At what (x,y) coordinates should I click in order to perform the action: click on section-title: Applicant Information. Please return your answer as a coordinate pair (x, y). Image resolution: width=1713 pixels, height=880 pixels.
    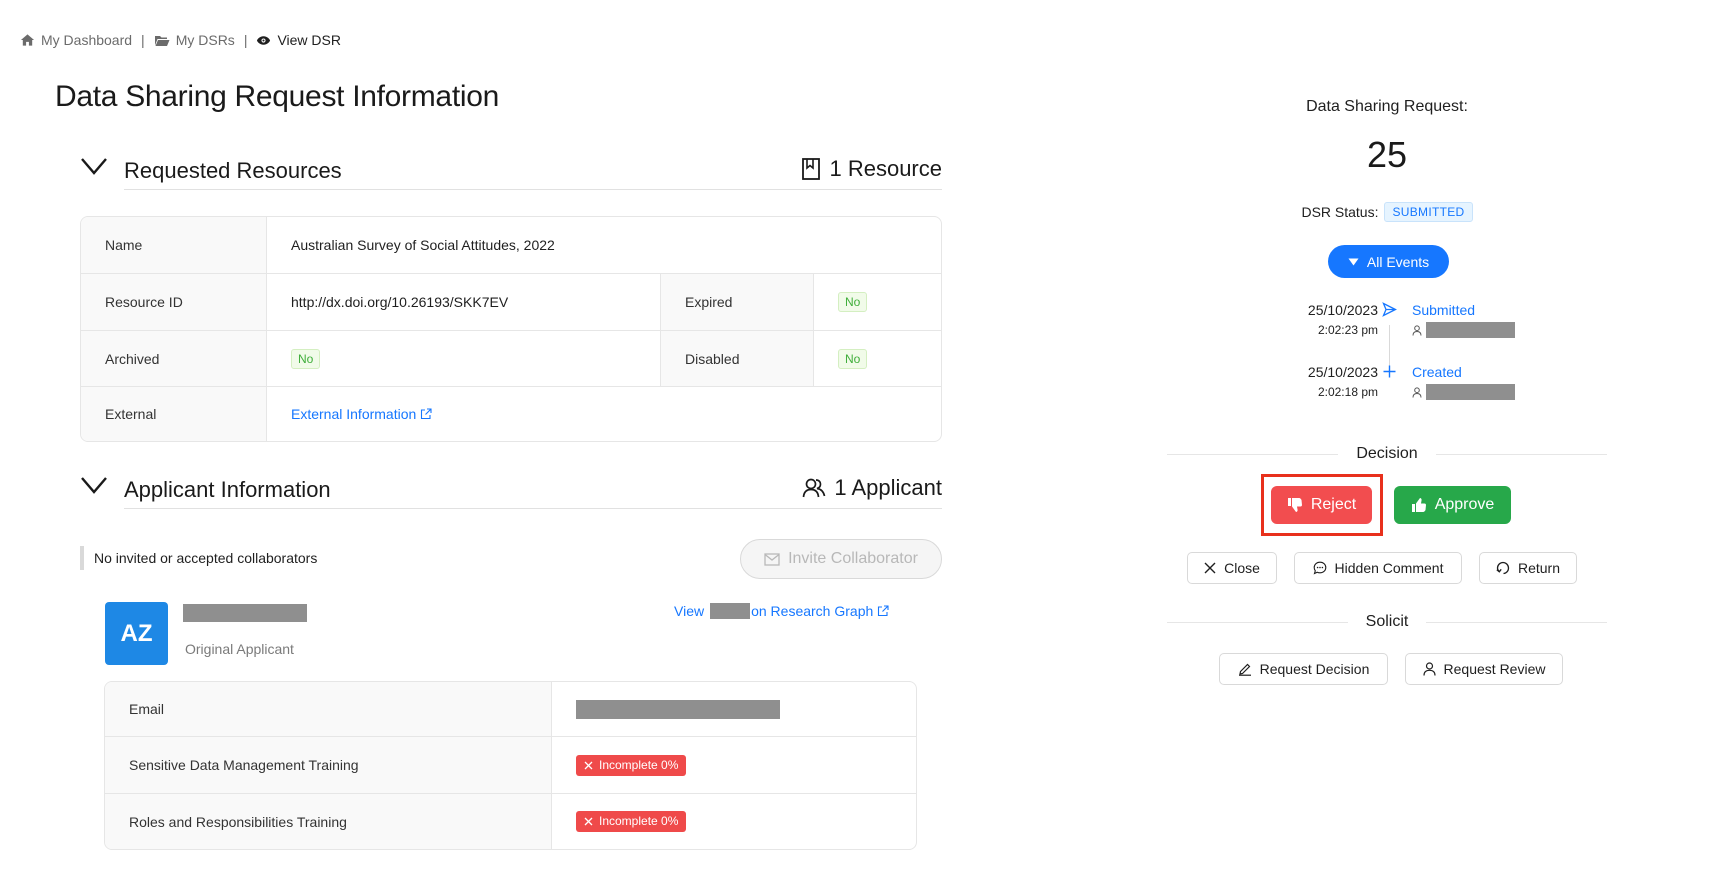
    Looking at the image, I should click on (227, 489).